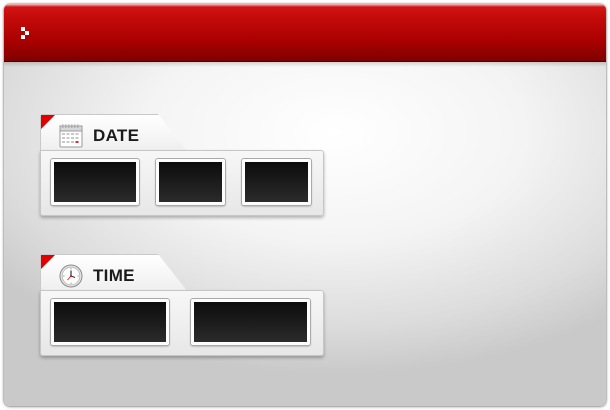 The width and height of the screenshot is (610, 410). Describe the element at coordinates (116, 135) in the screenshot. I see `date-label: DATE` at that location.